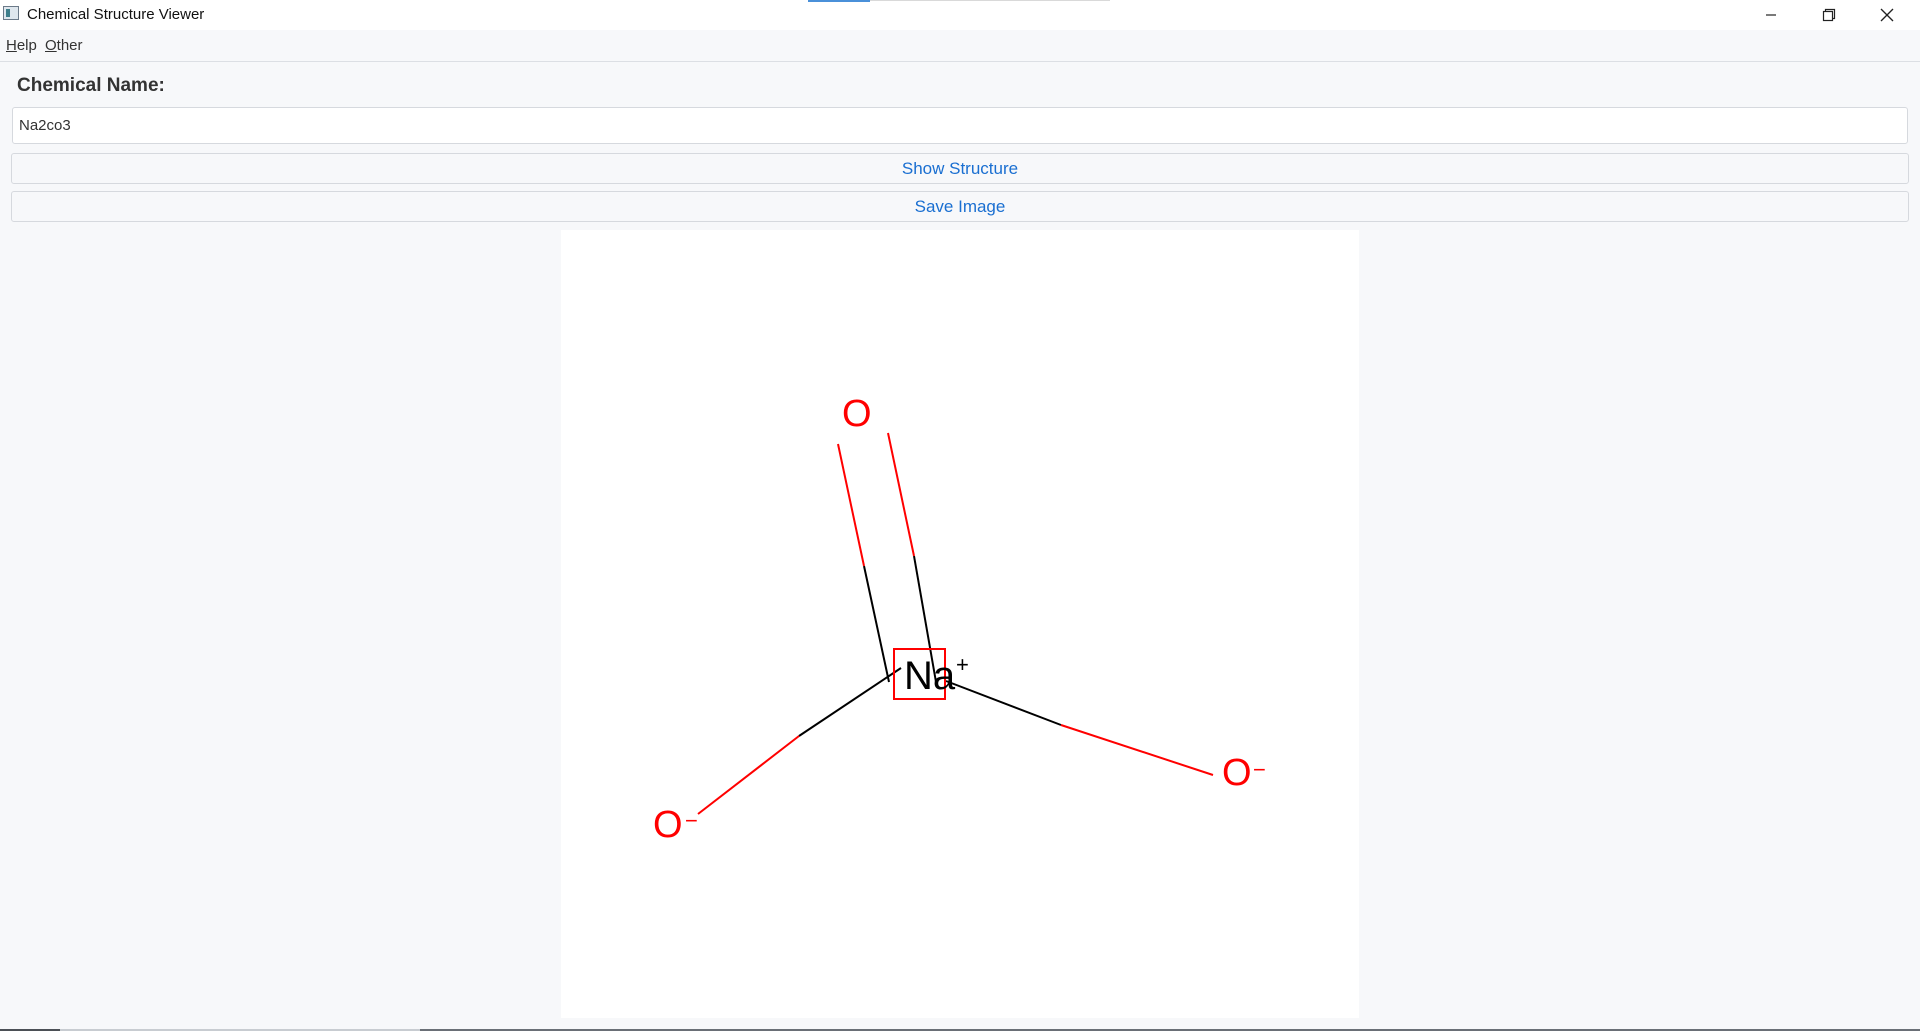  I want to click on menu-help-label: elp, so click(26, 45).